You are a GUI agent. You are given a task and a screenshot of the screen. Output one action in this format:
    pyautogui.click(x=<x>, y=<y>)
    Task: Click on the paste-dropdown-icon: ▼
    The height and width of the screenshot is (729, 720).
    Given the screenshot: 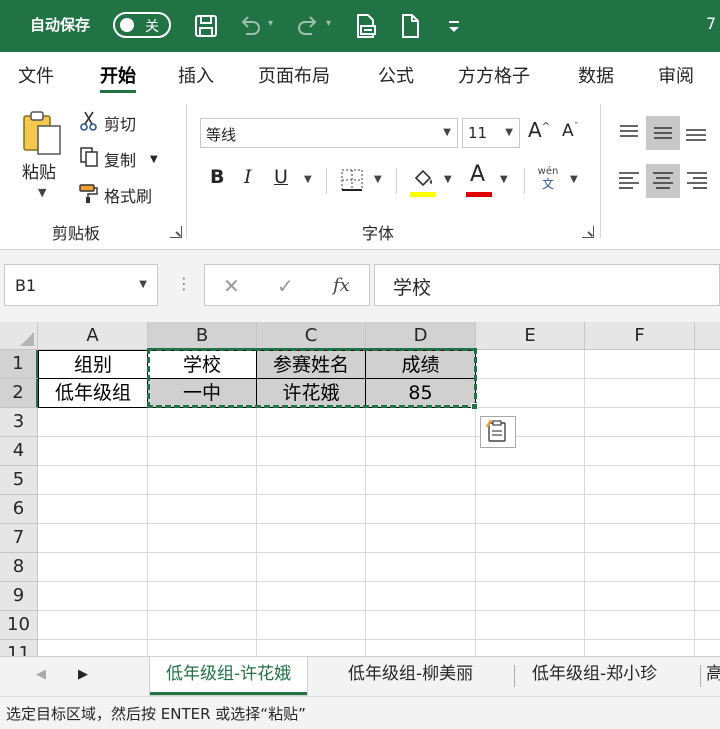 What is the action you would take?
    pyautogui.click(x=42, y=192)
    